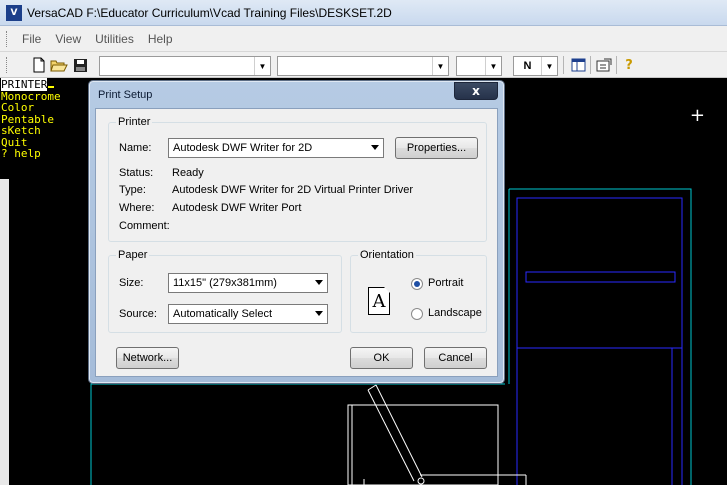  I want to click on properties-icon, so click(604, 65).